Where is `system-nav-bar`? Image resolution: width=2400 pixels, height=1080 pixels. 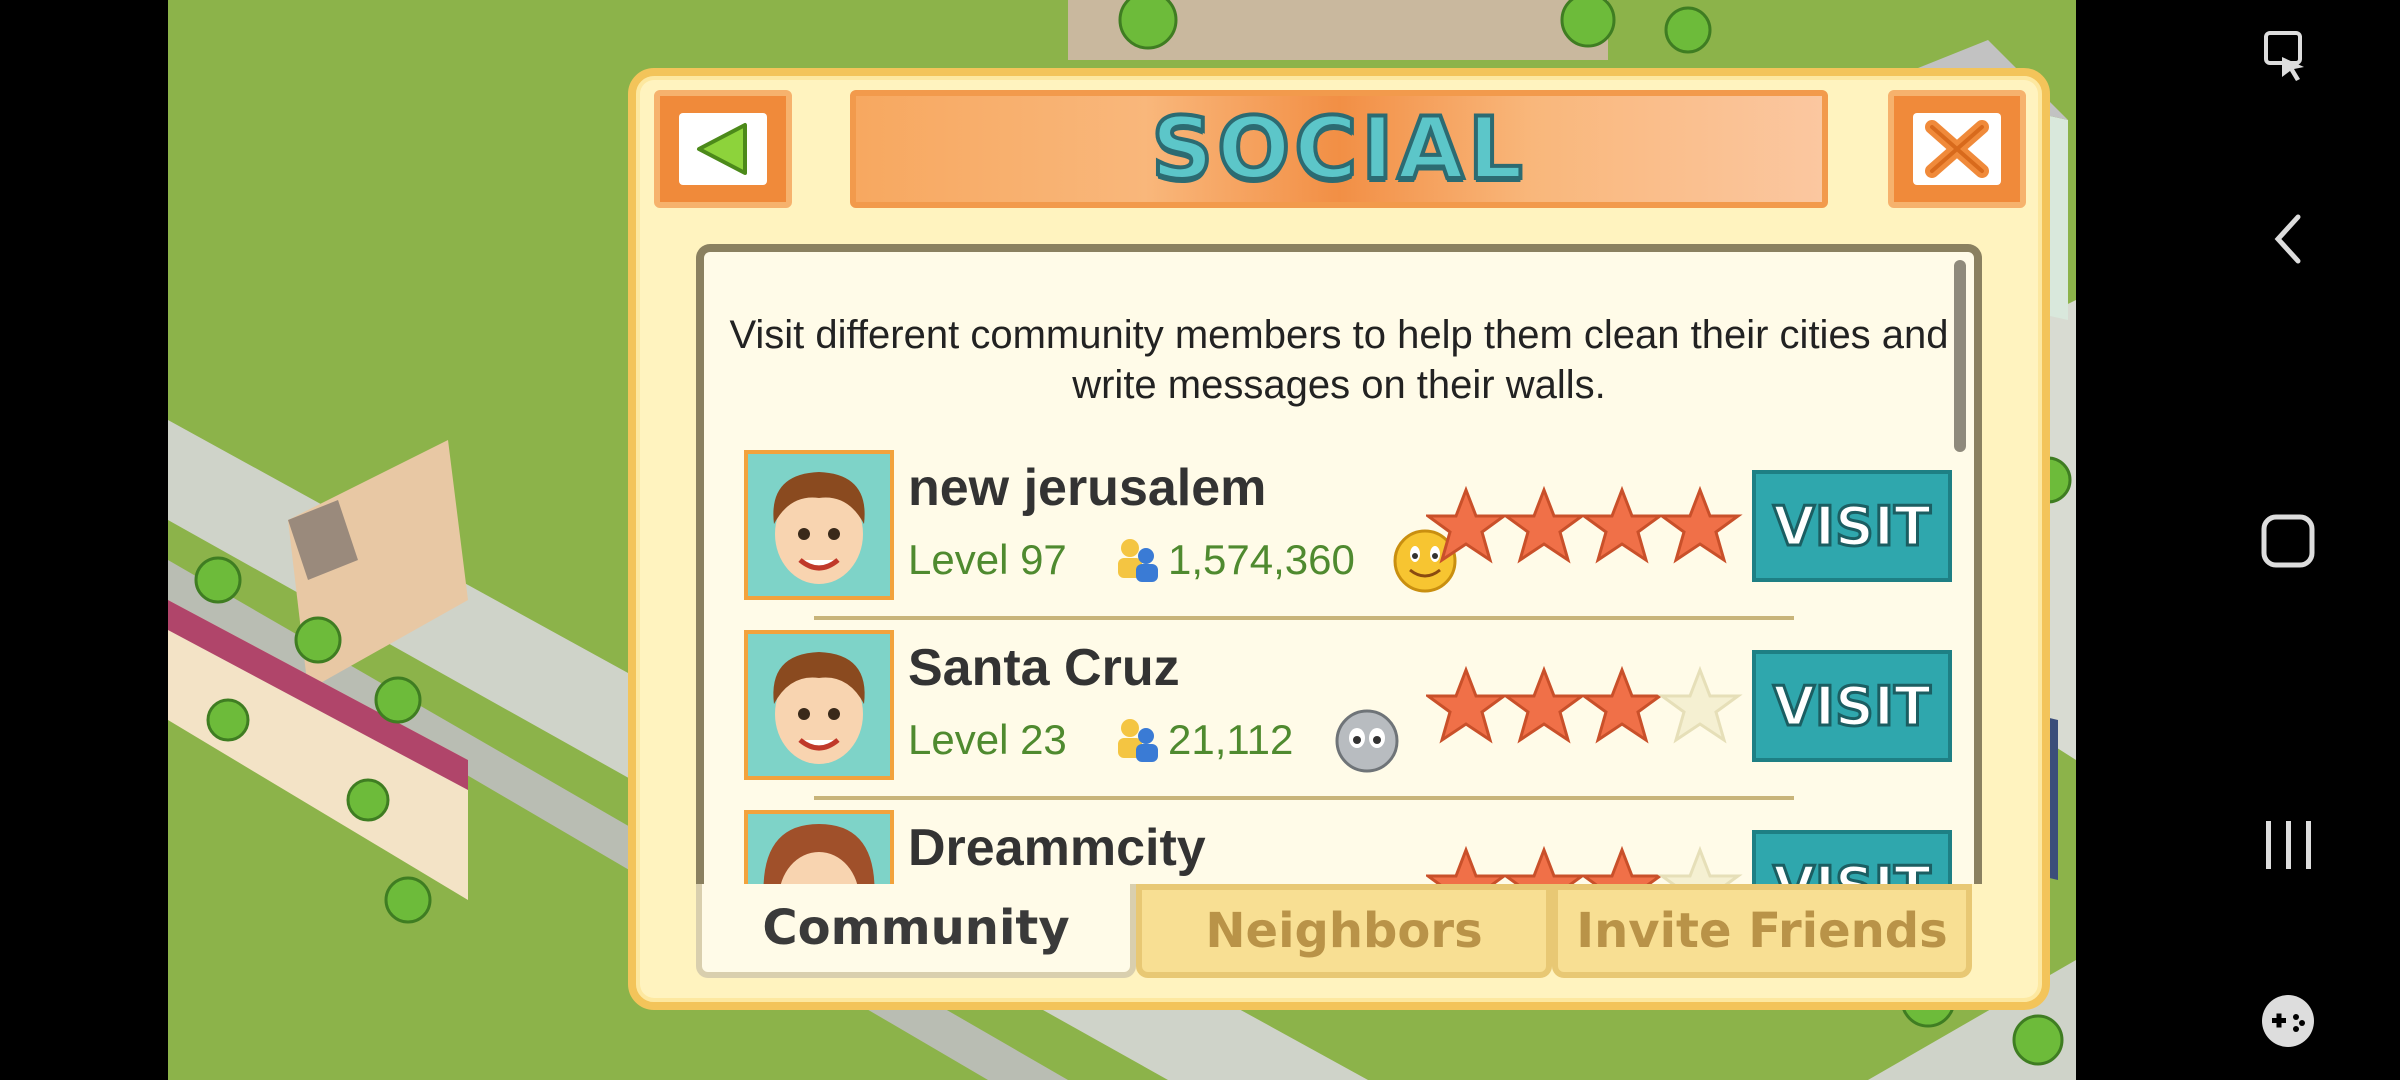 system-nav-bar is located at coordinates (2288, 540).